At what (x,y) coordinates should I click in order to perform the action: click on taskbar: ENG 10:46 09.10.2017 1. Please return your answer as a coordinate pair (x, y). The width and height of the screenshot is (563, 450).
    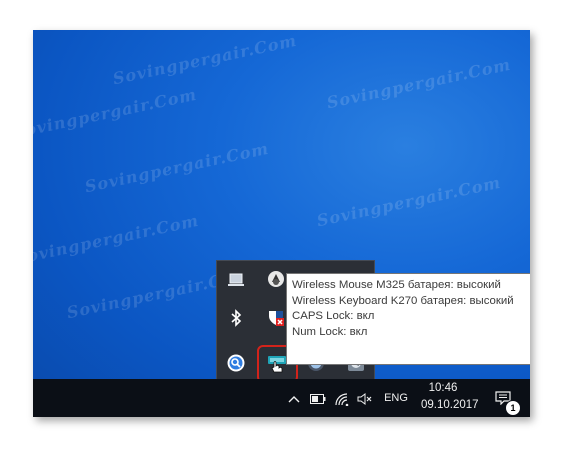
    Looking at the image, I should click on (281, 398).